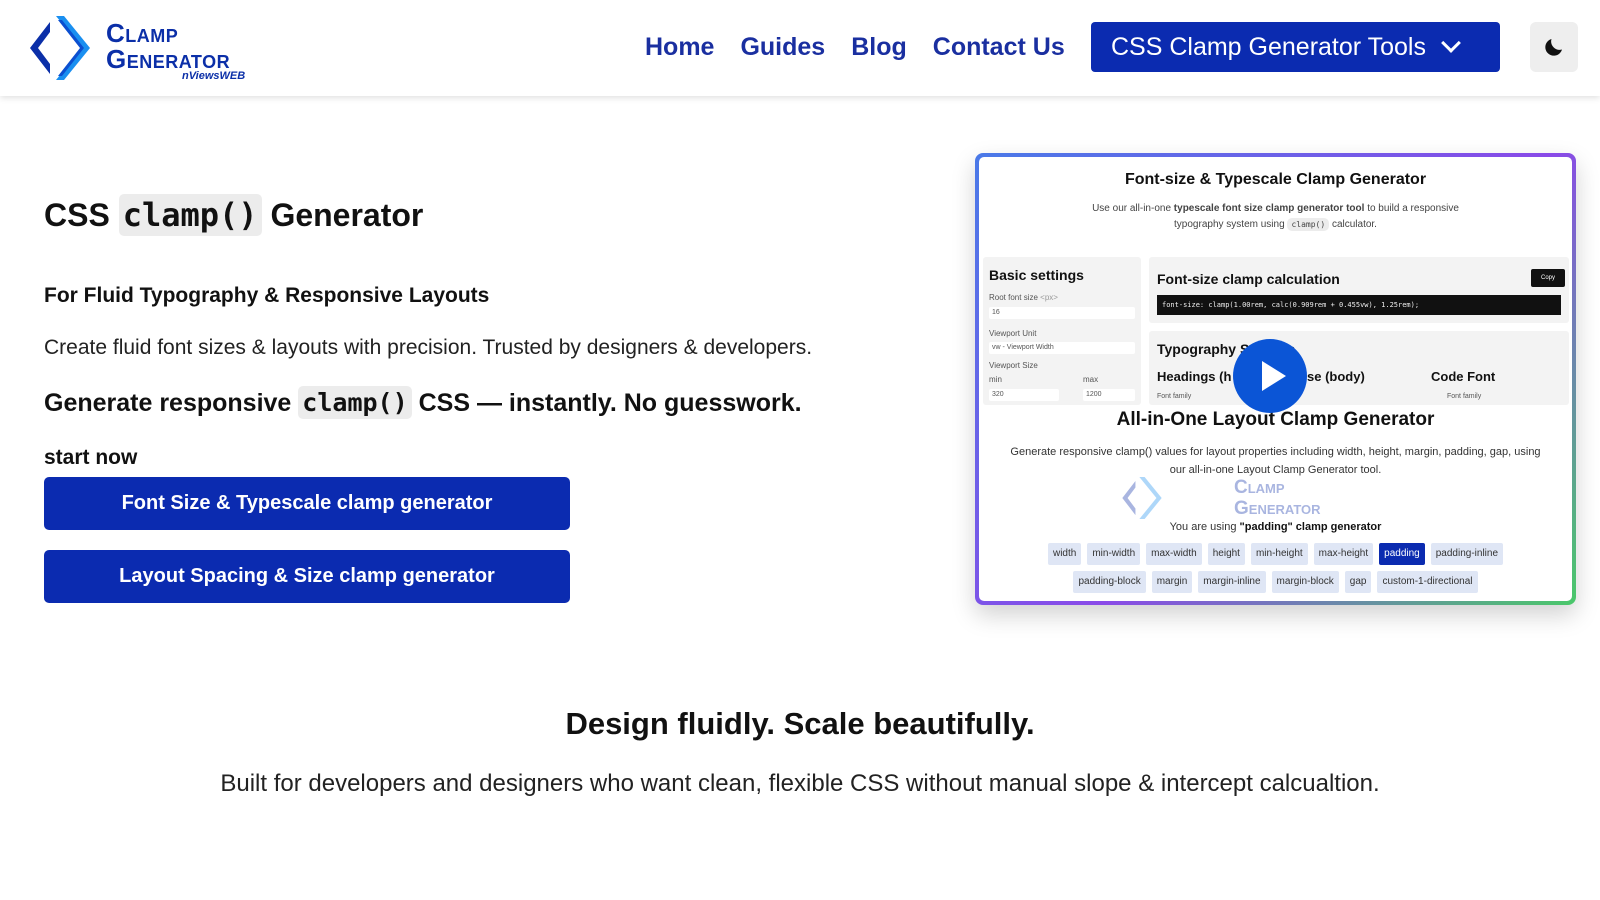 This screenshot has height=900, width=1600. I want to click on play-video-button, so click(1270, 376).